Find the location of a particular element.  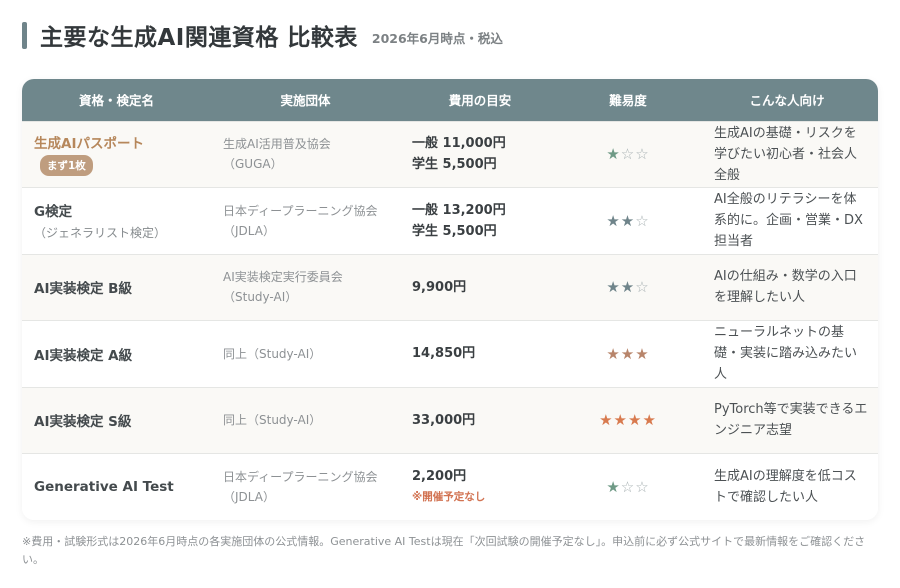

target-audience-cell: AIの仕組み・数学の入口を理解したい人 is located at coordinates (785, 287).